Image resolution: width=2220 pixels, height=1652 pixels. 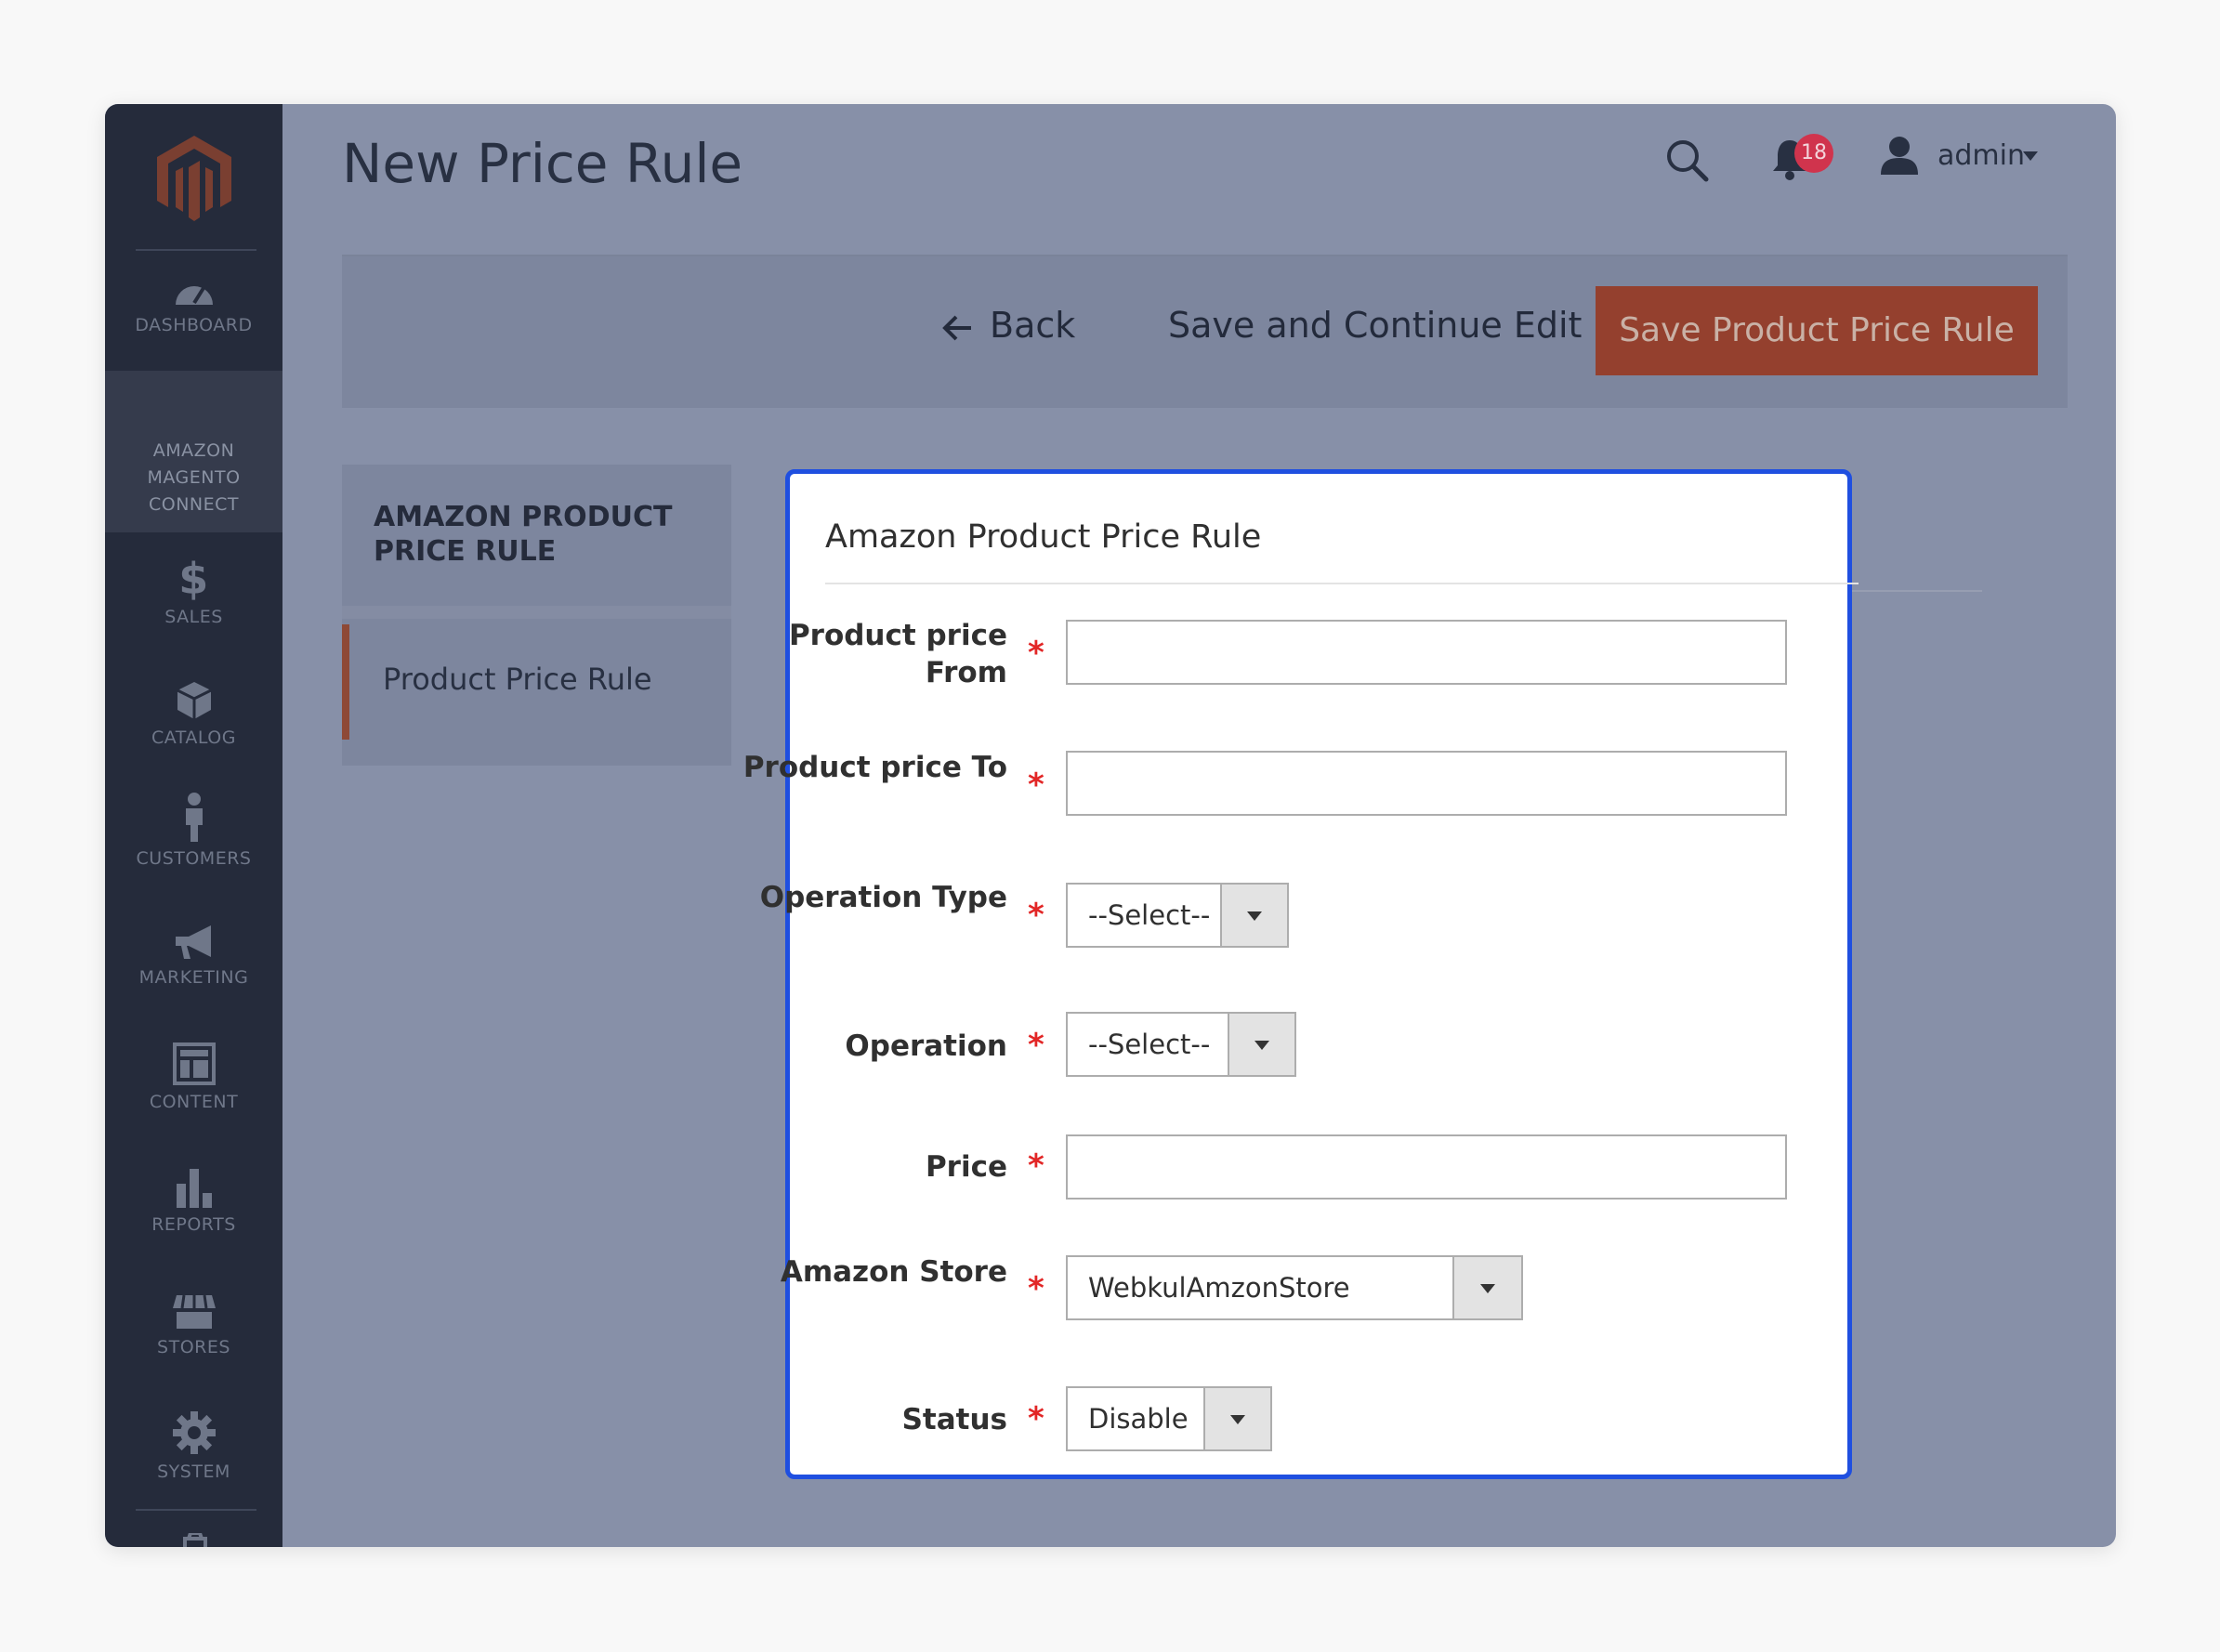 What do you see at coordinates (193, 307) in the screenshot?
I see `nav-dashboard: DASHBOARD` at bounding box center [193, 307].